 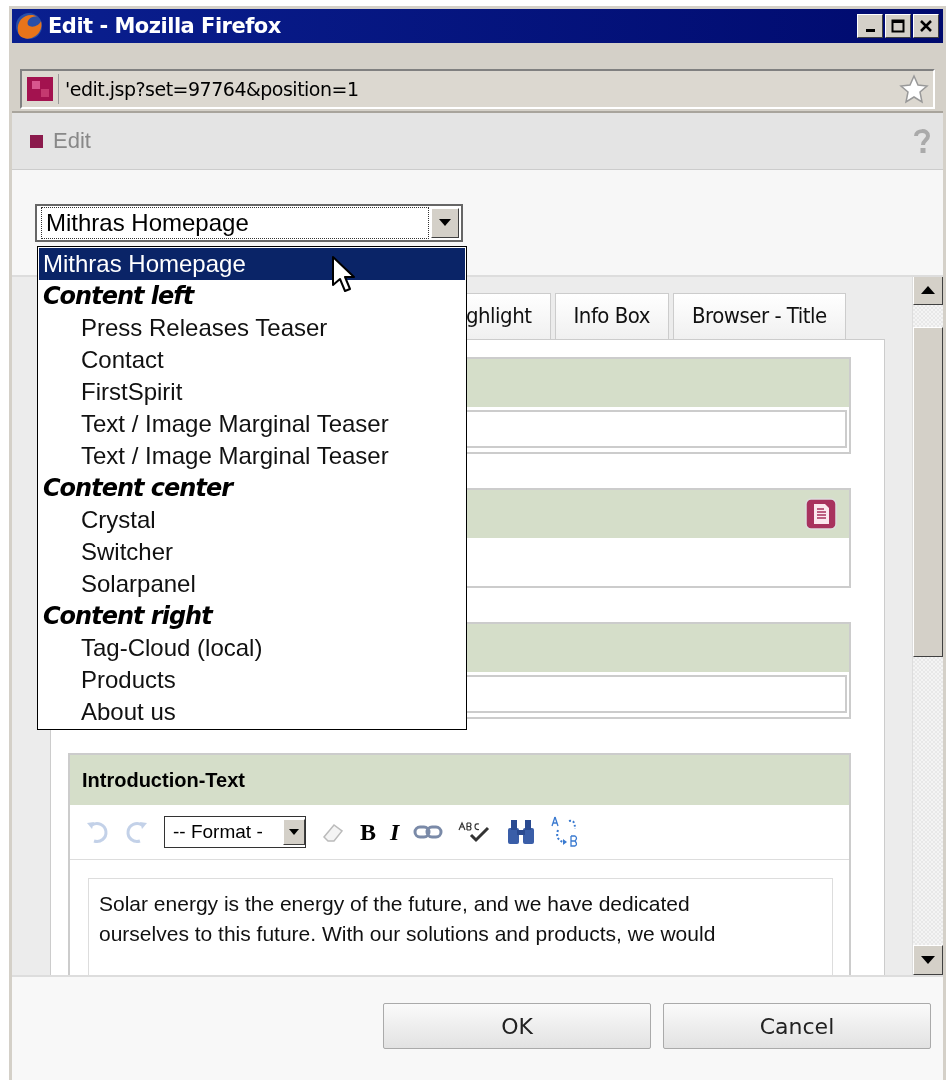 What do you see at coordinates (72, 141) in the screenshot?
I see `dialog-title: Edit` at bounding box center [72, 141].